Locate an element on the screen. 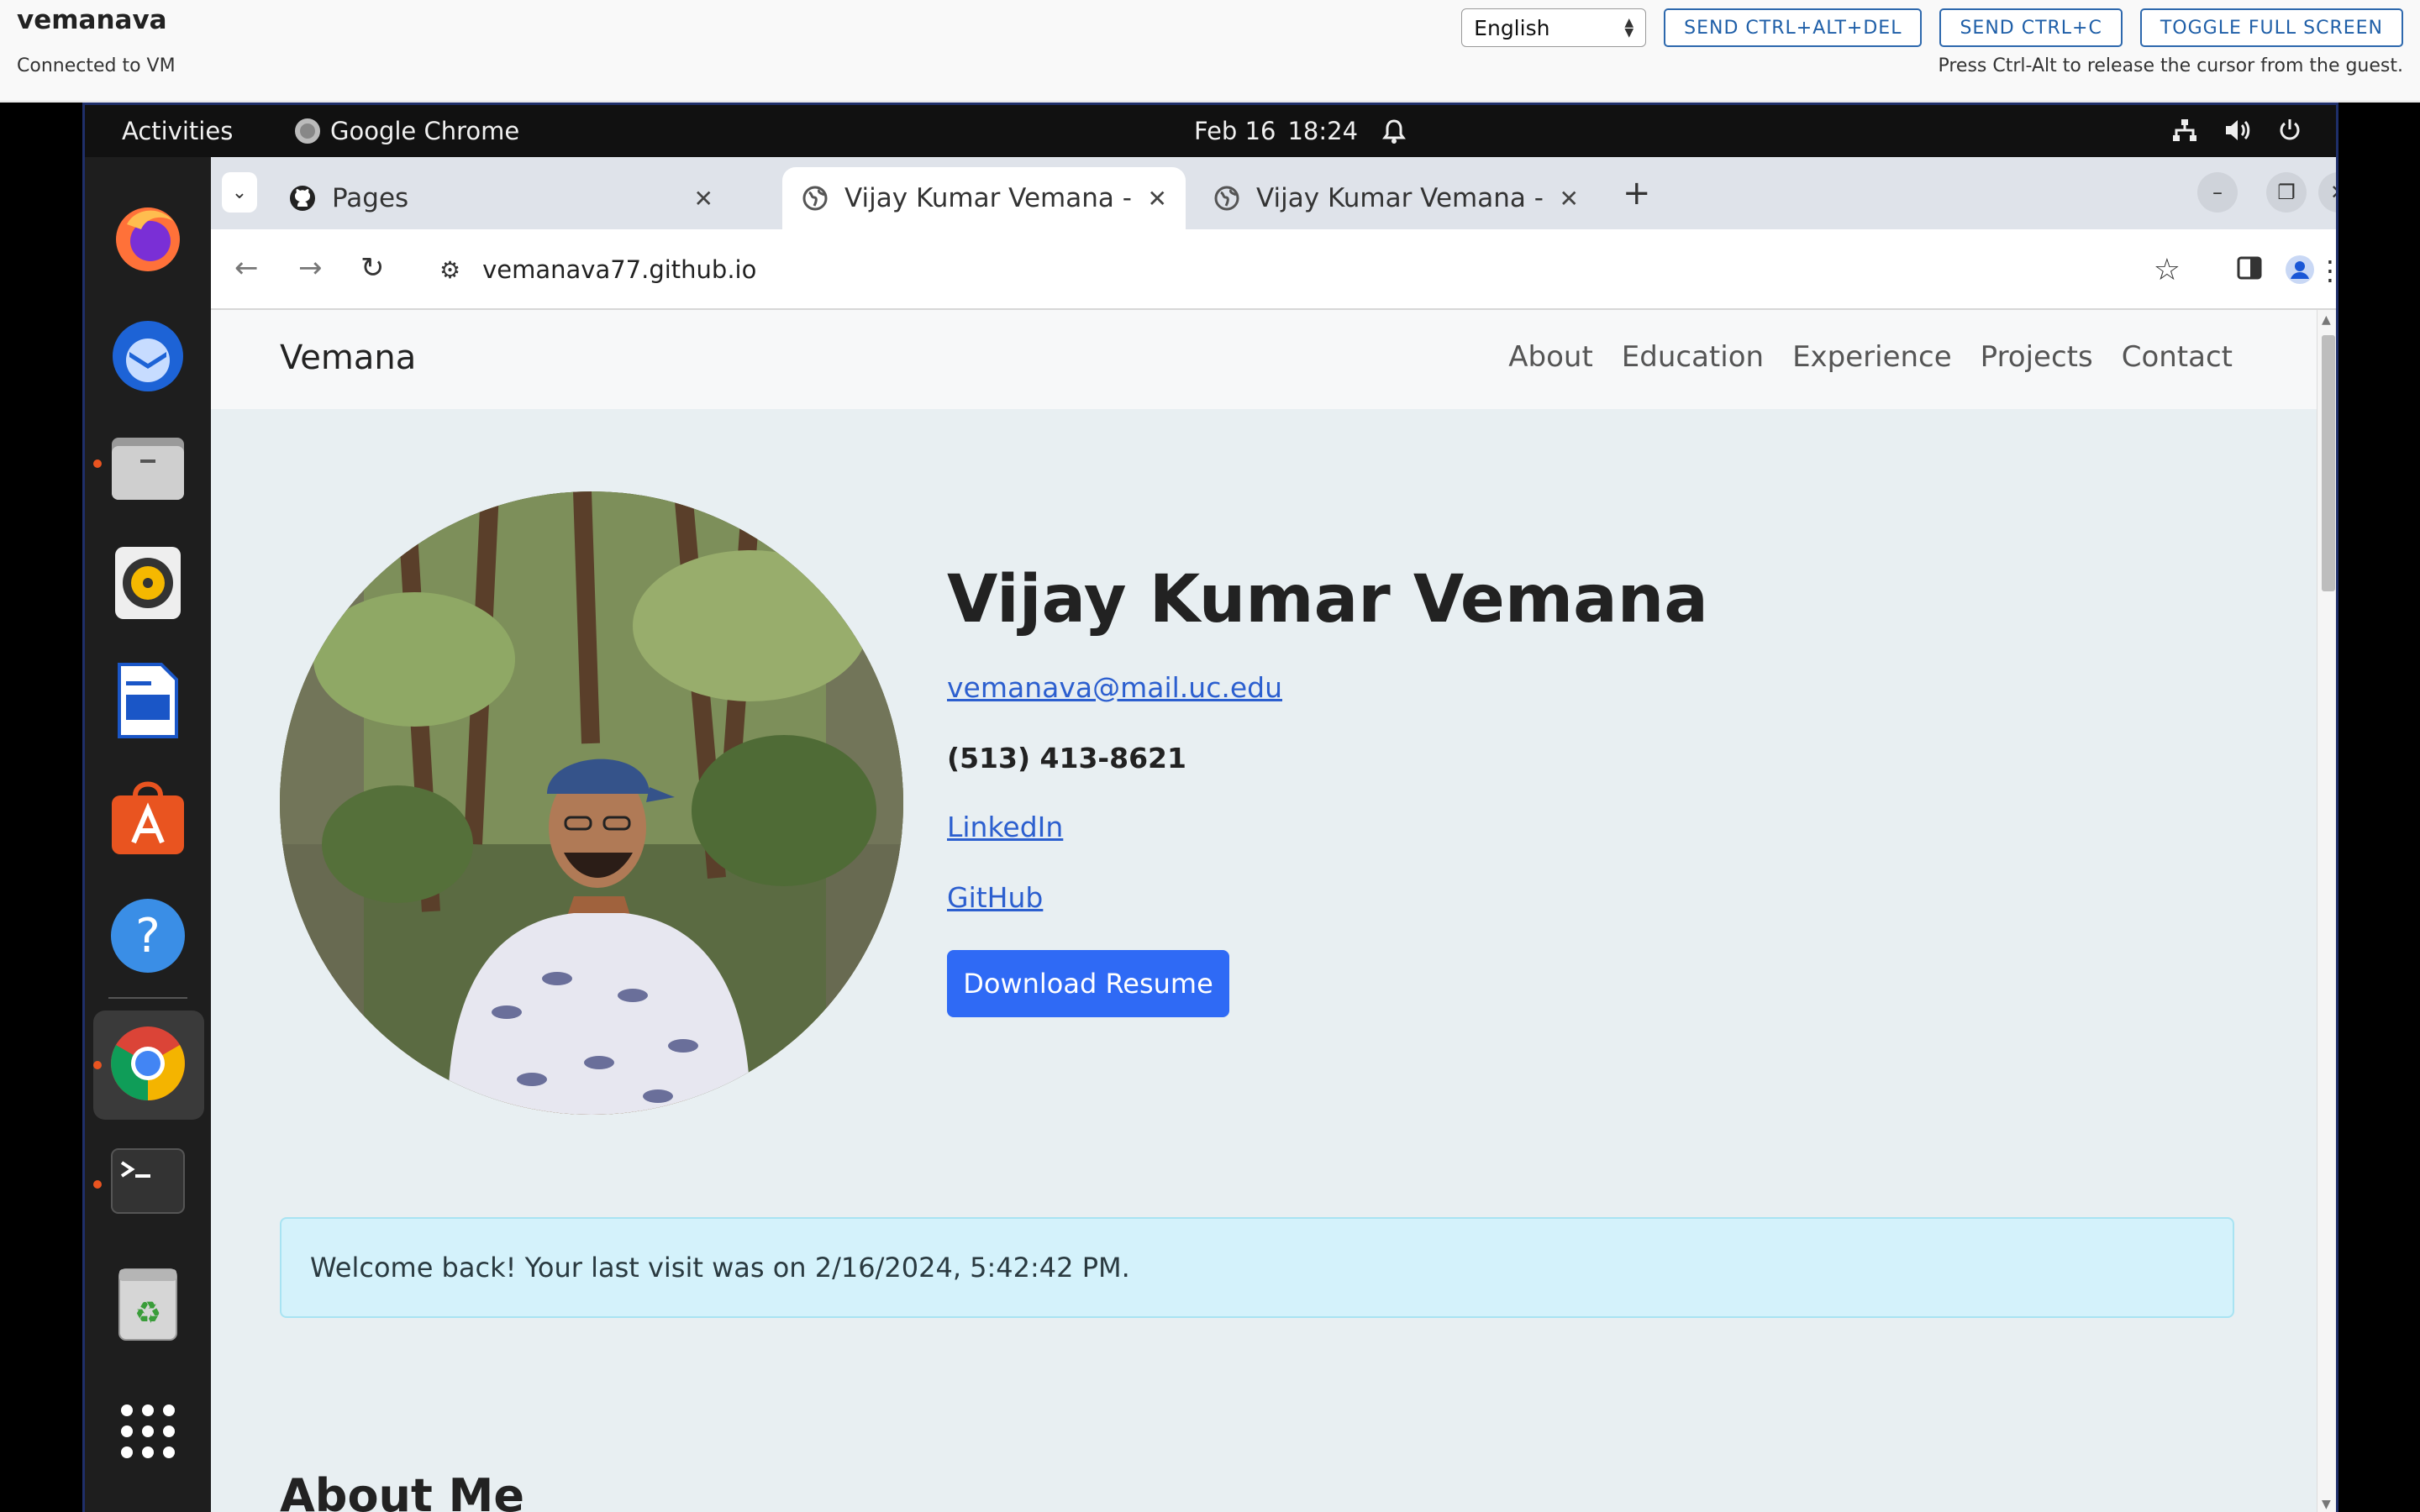  address-bar-url: vemanava77.github.io is located at coordinates (619, 269).